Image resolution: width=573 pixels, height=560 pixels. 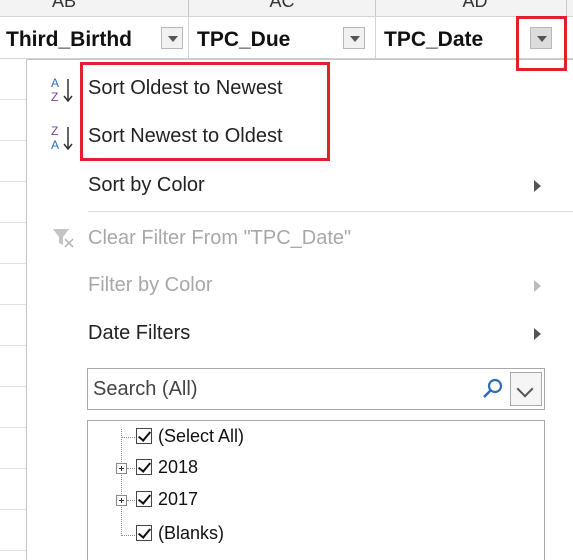 What do you see at coordinates (178, 467) in the screenshot?
I see `year-2018-label: 2018` at bounding box center [178, 467].